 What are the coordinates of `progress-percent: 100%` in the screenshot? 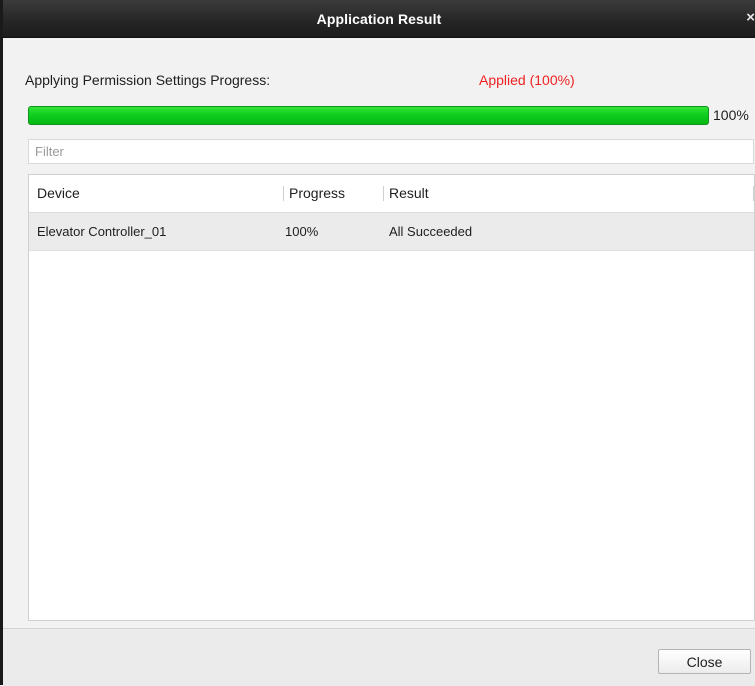 It's located at (731, 115).